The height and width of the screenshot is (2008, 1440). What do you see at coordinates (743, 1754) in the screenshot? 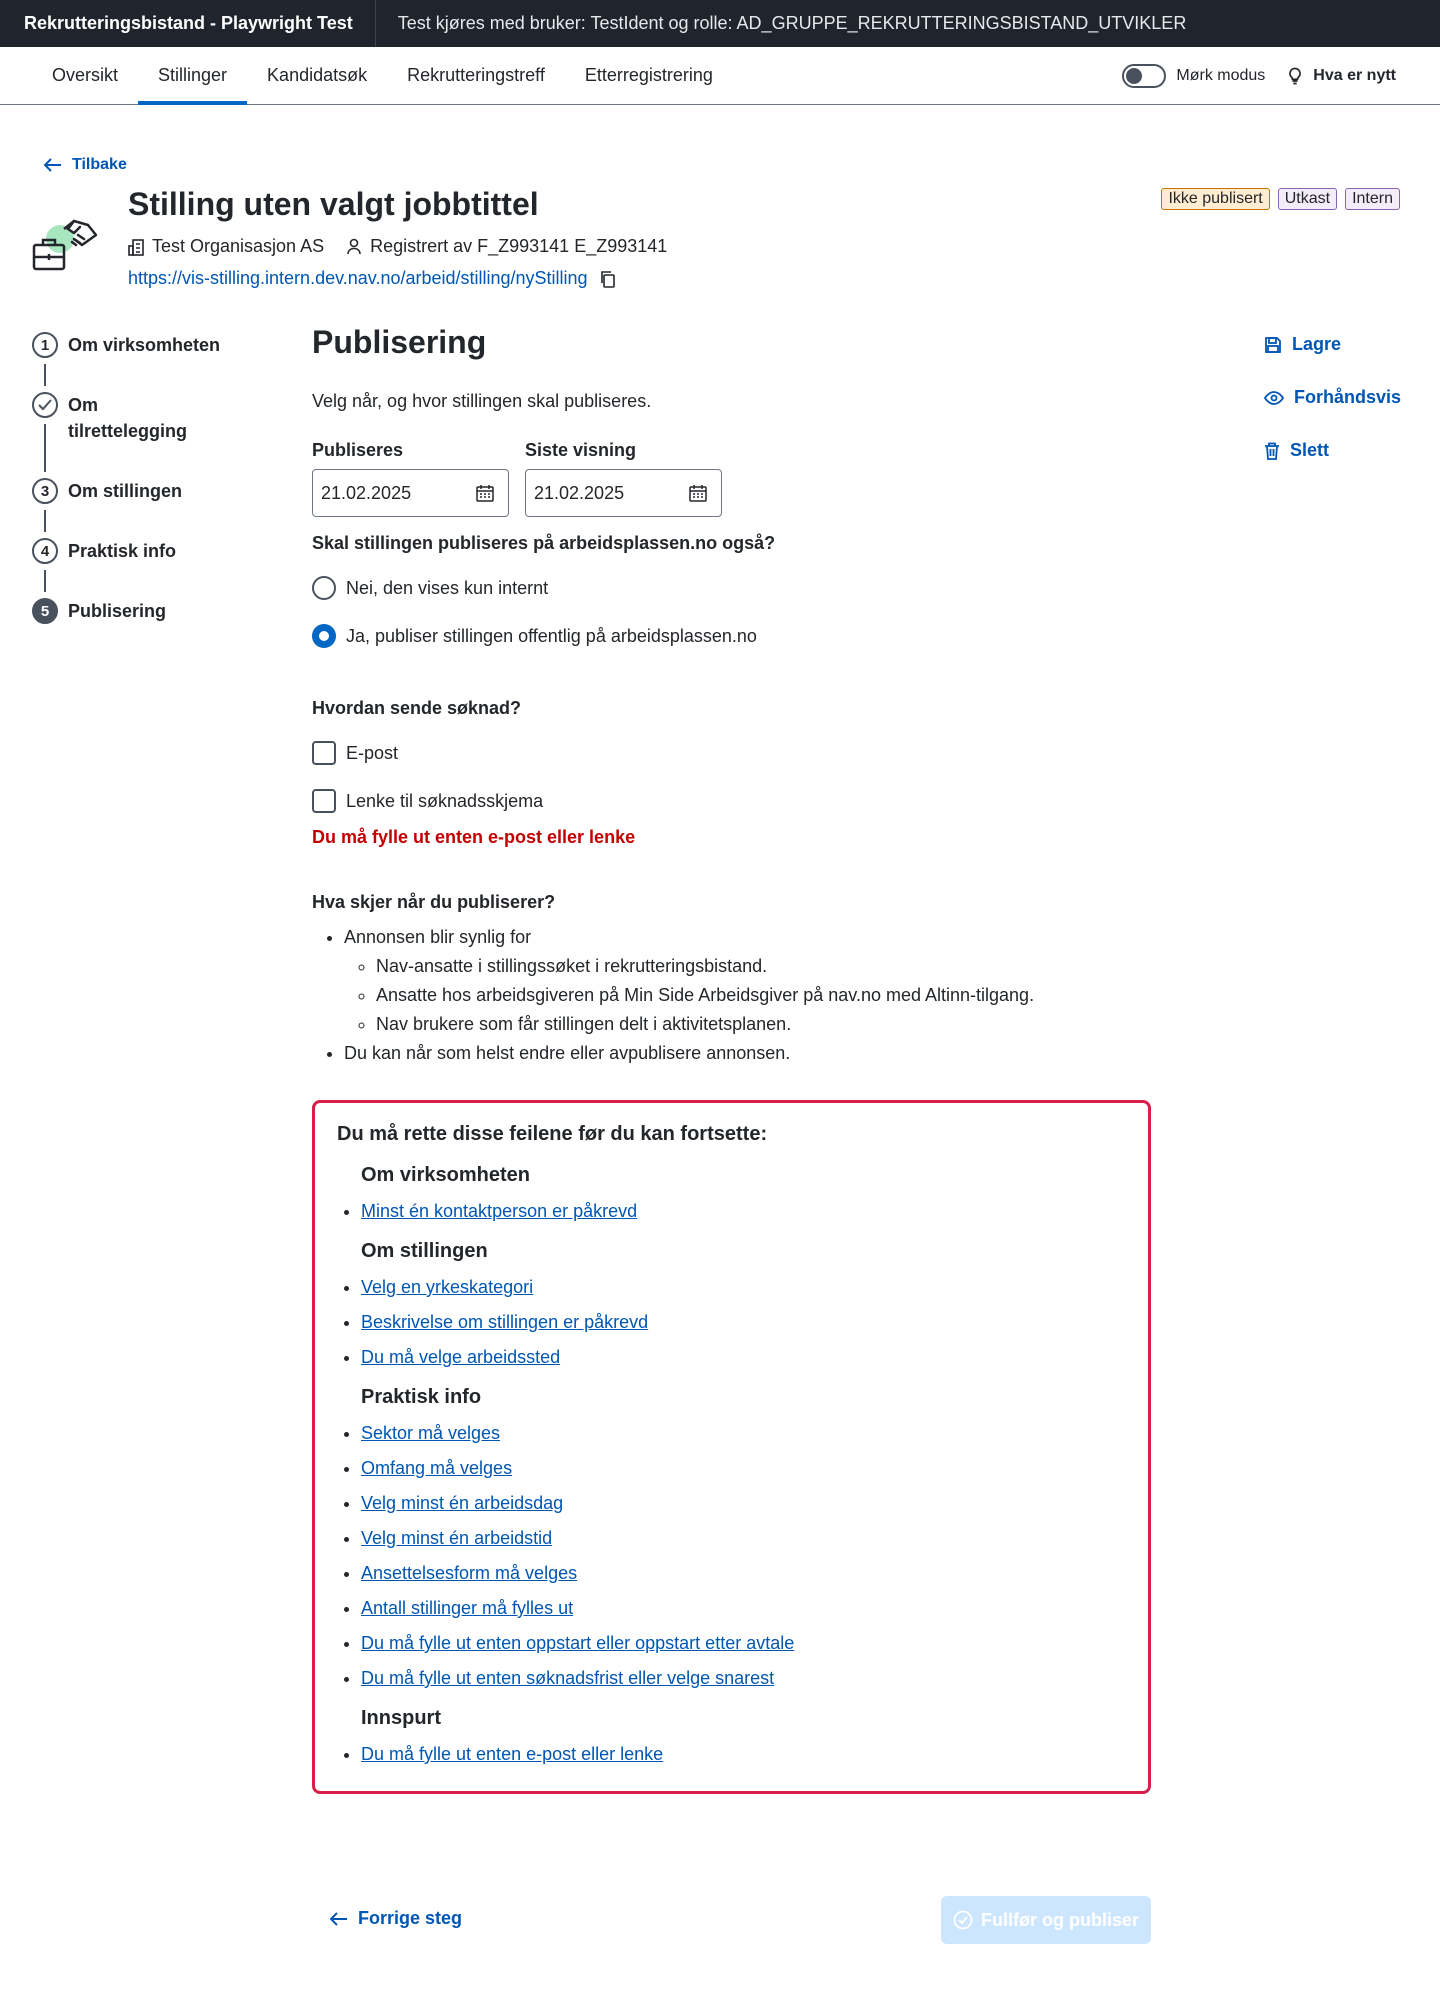
I see `list-item: Du må fylle ut enten e-post eller lenke` at bounding box center [743, 1754].